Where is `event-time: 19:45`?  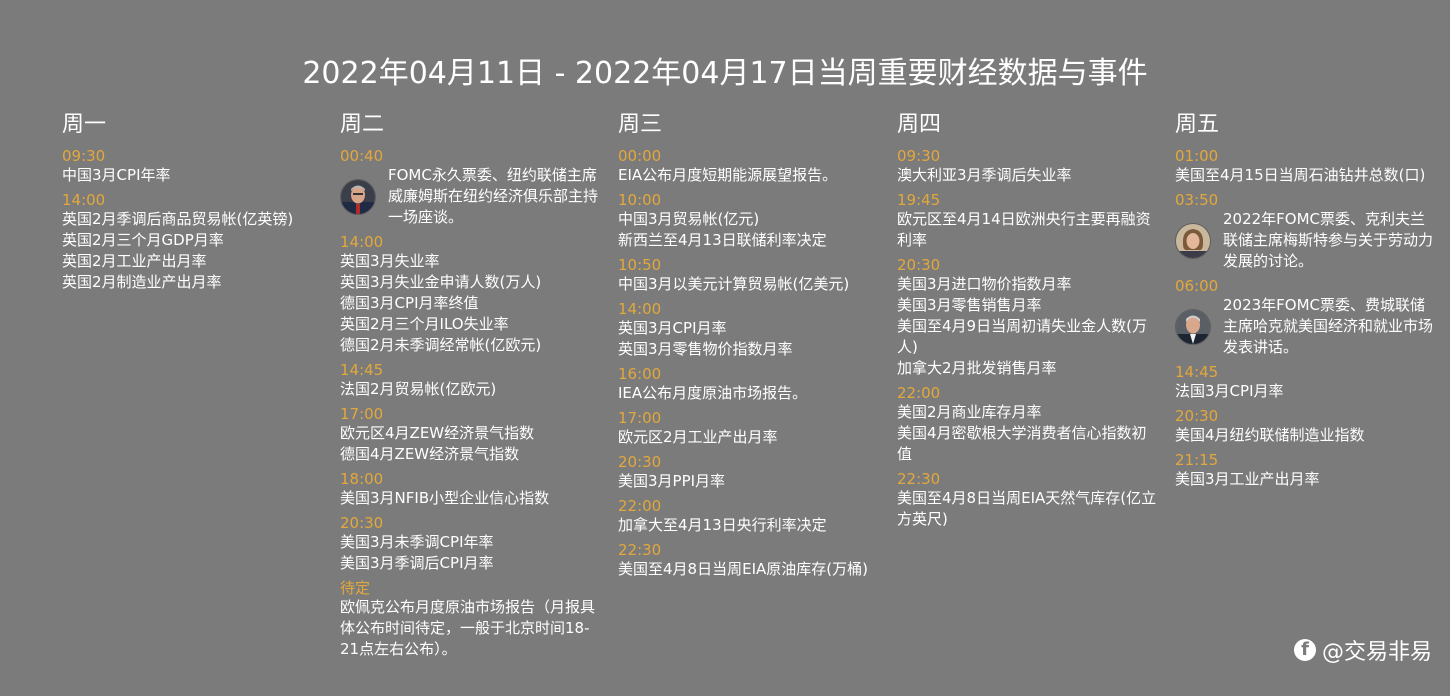
event-time: 19:45 is located at coordinates (919, 200).